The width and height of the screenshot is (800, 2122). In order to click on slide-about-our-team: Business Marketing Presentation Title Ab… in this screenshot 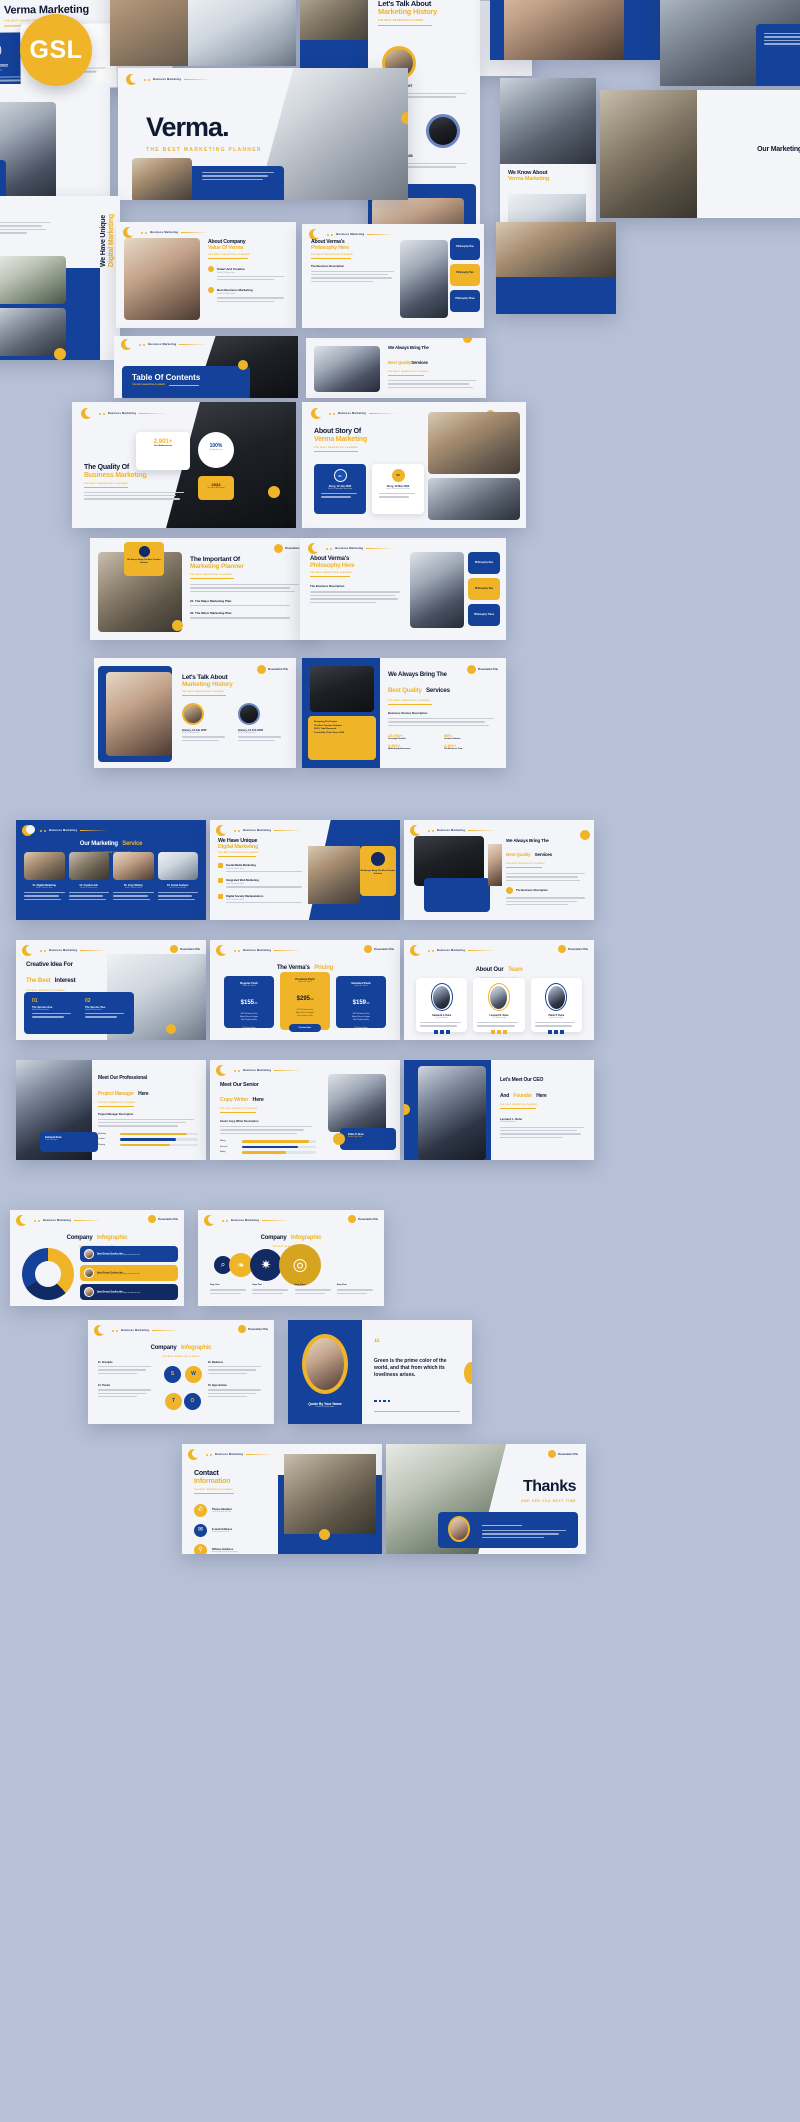, I will do `click(499, 990)`.